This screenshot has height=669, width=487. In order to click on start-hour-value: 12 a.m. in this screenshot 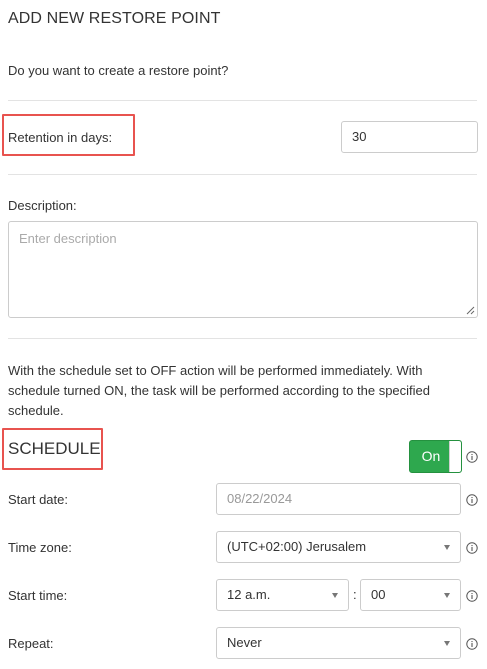, I will do `click(249, 594)`.